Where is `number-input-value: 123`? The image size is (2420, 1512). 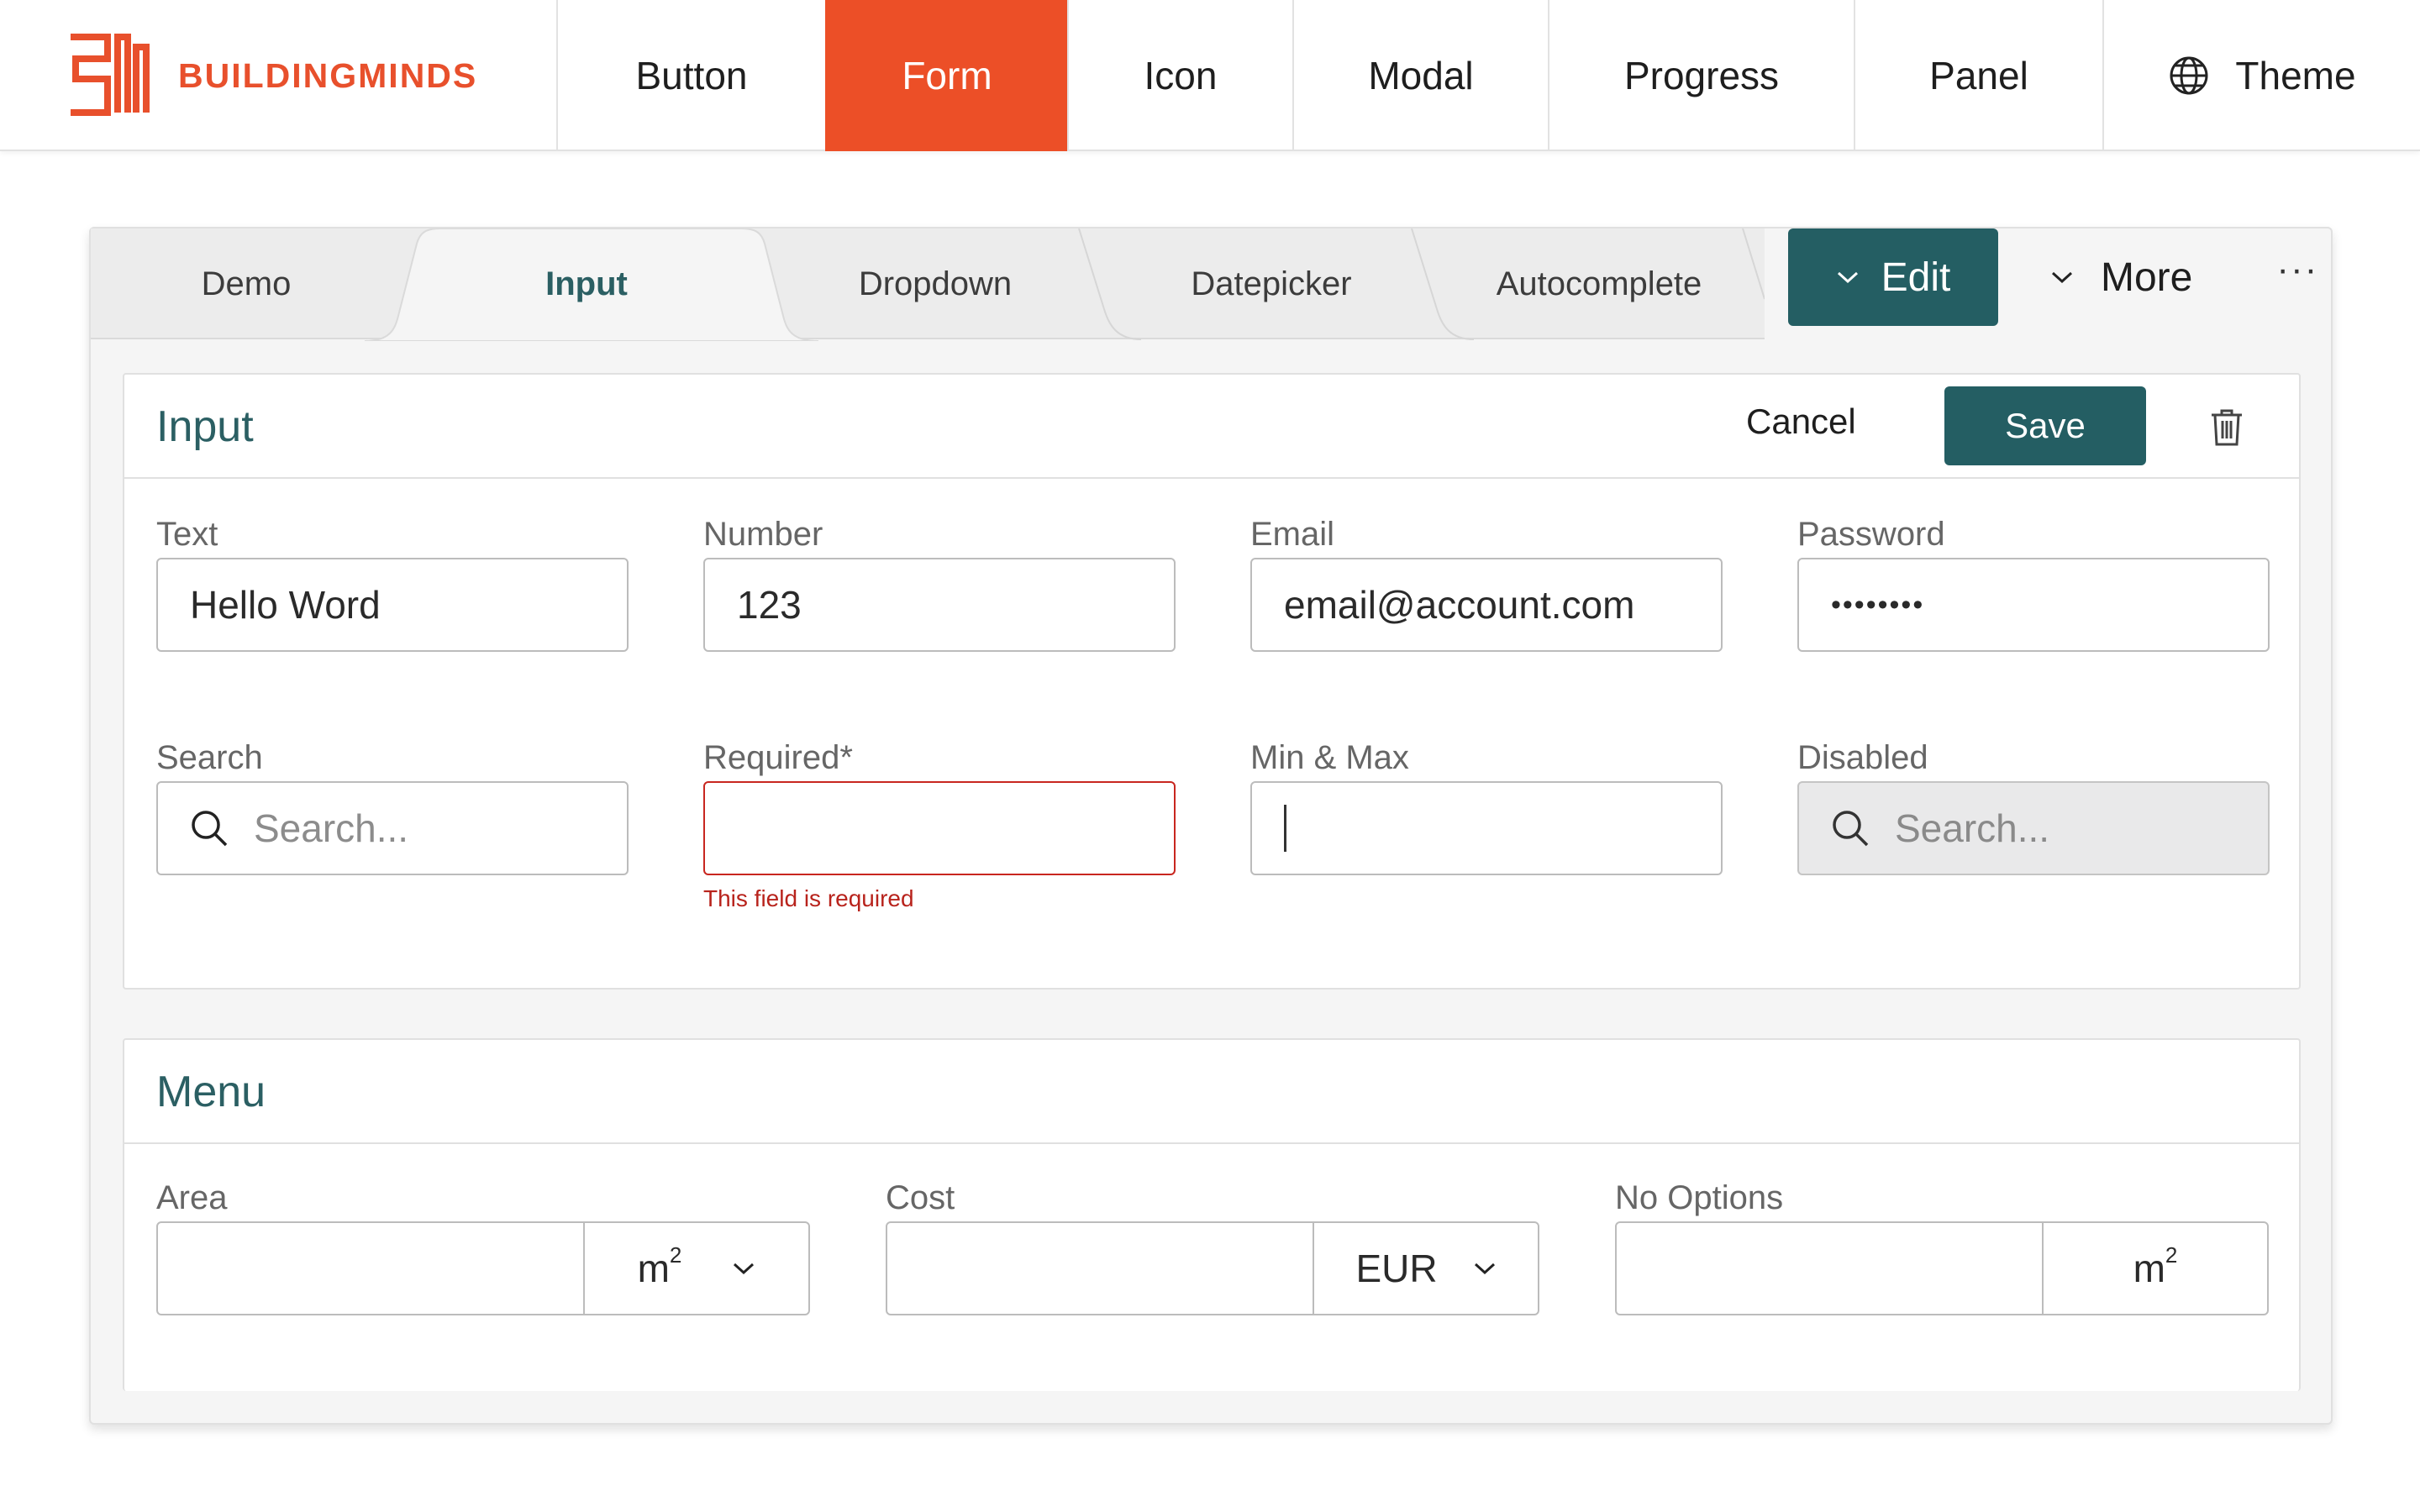 number-input-value: 123 is located at coordinates (769, 605).